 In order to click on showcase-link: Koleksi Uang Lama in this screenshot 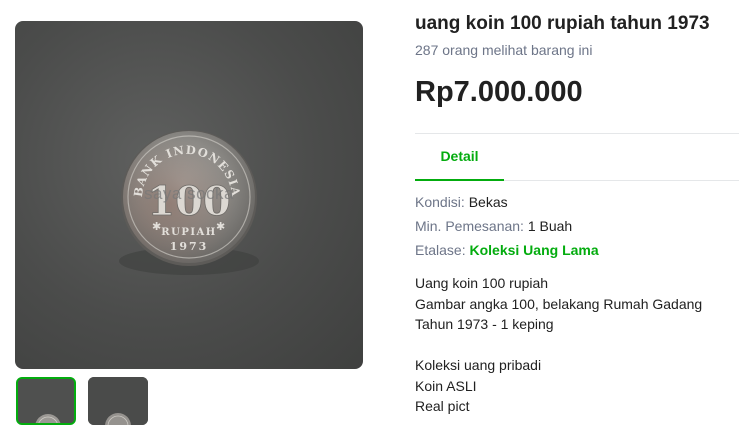, I will do `click(533, 250)`.